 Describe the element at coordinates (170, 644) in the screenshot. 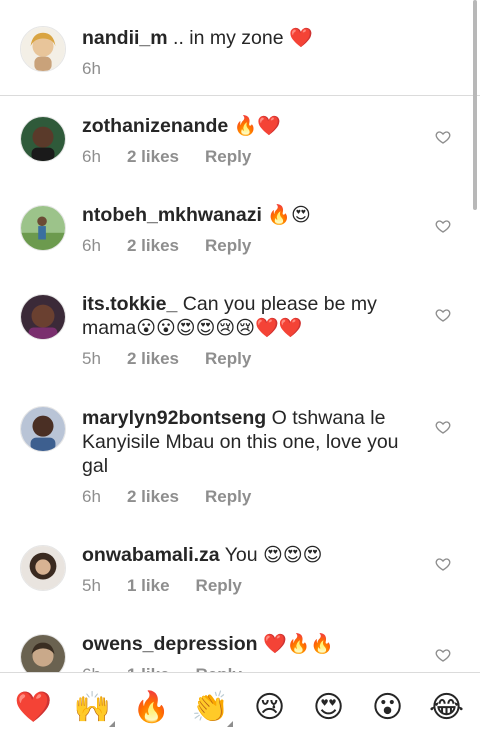

I see `comment-username: owens_depression` at that location.